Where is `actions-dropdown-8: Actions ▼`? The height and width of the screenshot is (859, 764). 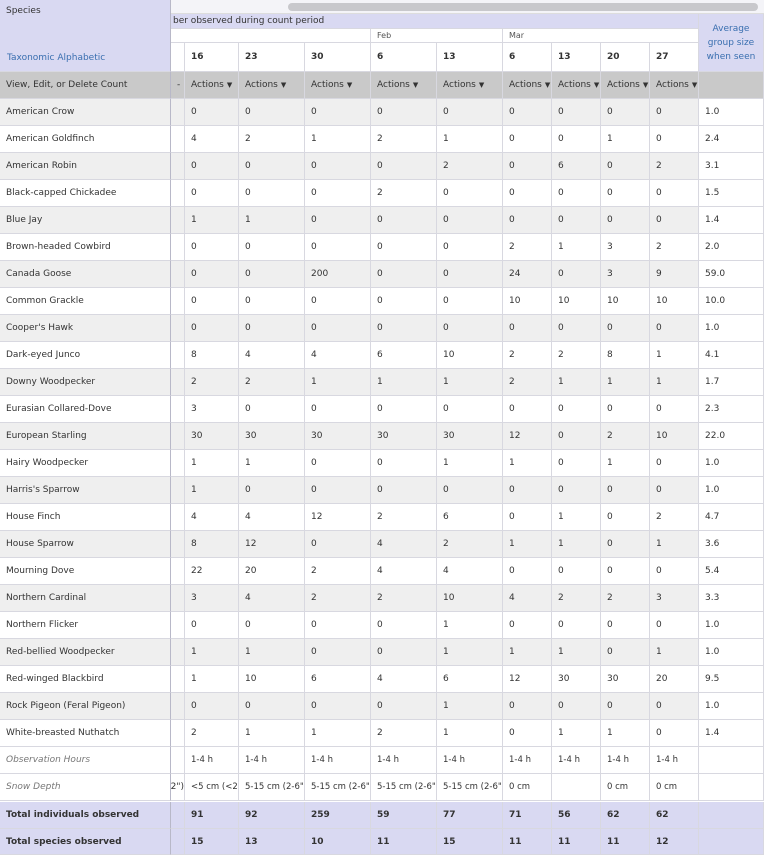
actions-dropdown-8: Actions ▼ is located at coordinates (674, 85).